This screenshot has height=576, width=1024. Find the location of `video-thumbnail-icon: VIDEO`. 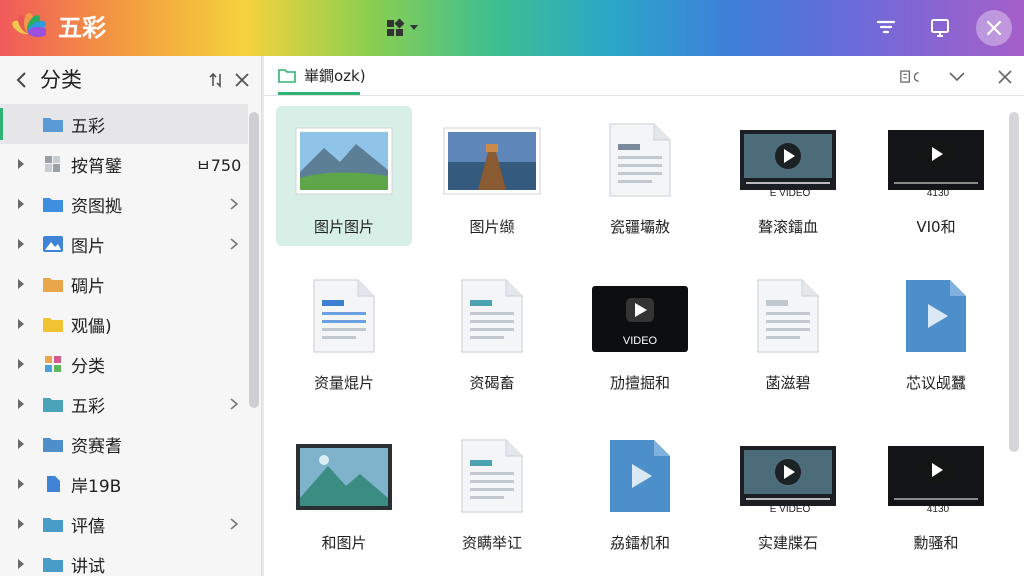

video-thumbnail-icon: VIDEO is located at coordinates (640, 319).